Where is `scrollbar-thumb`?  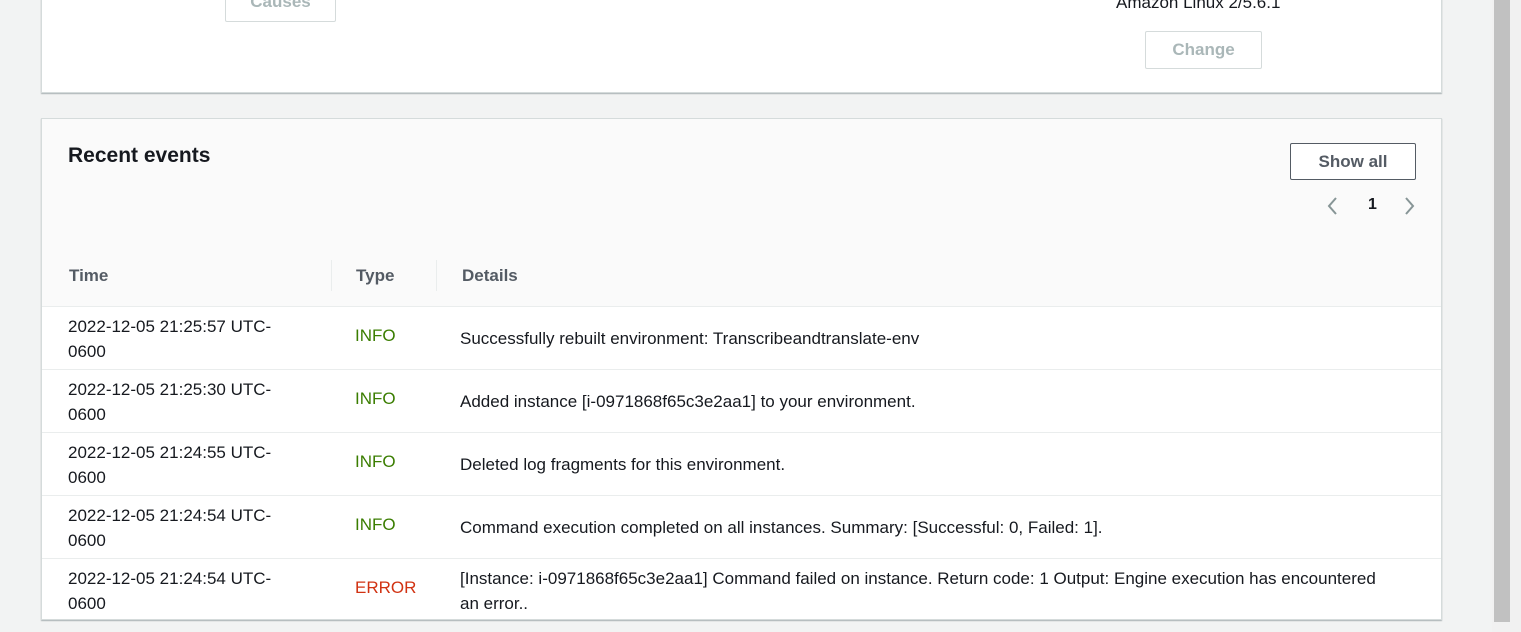 scrollbar-thumb is located at coordinates (1502, 311).